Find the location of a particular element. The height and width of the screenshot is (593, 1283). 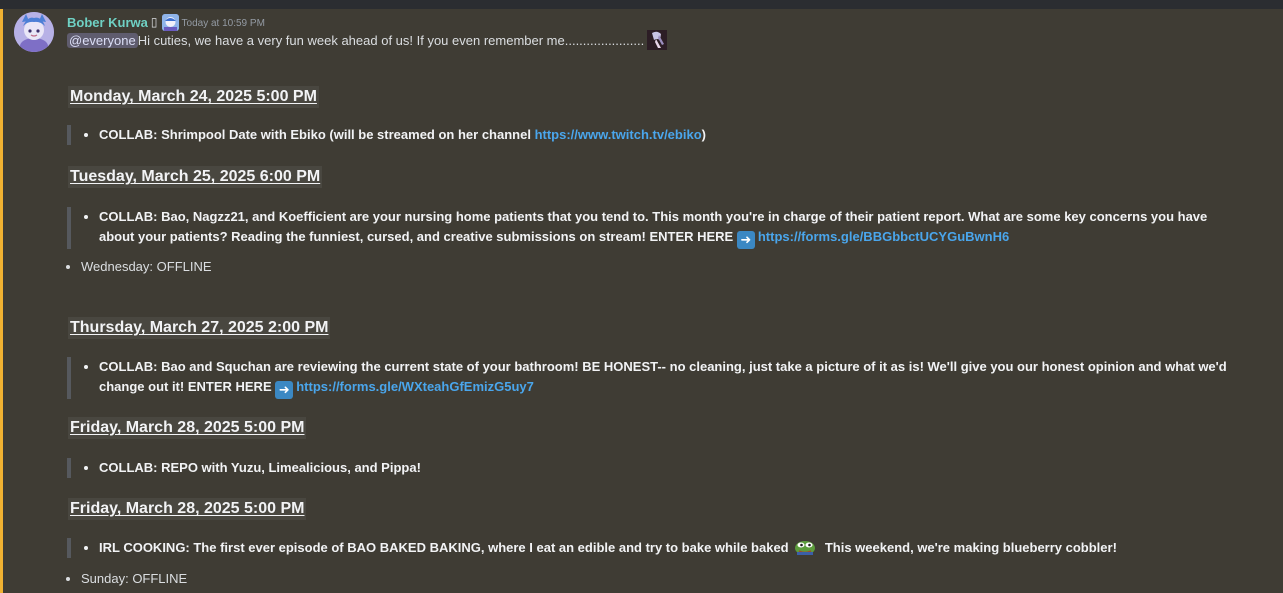

everyone-mention: @everyone is located at coordinates (102, 40).